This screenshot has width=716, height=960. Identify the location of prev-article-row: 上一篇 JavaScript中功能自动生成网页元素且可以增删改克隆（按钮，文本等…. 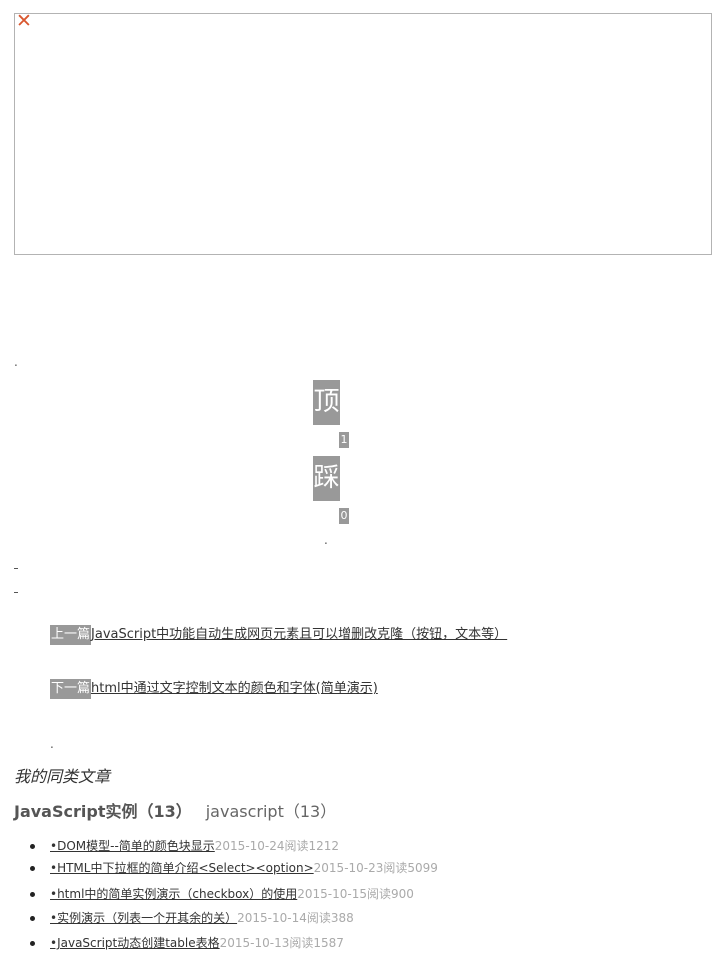
(278, 635).